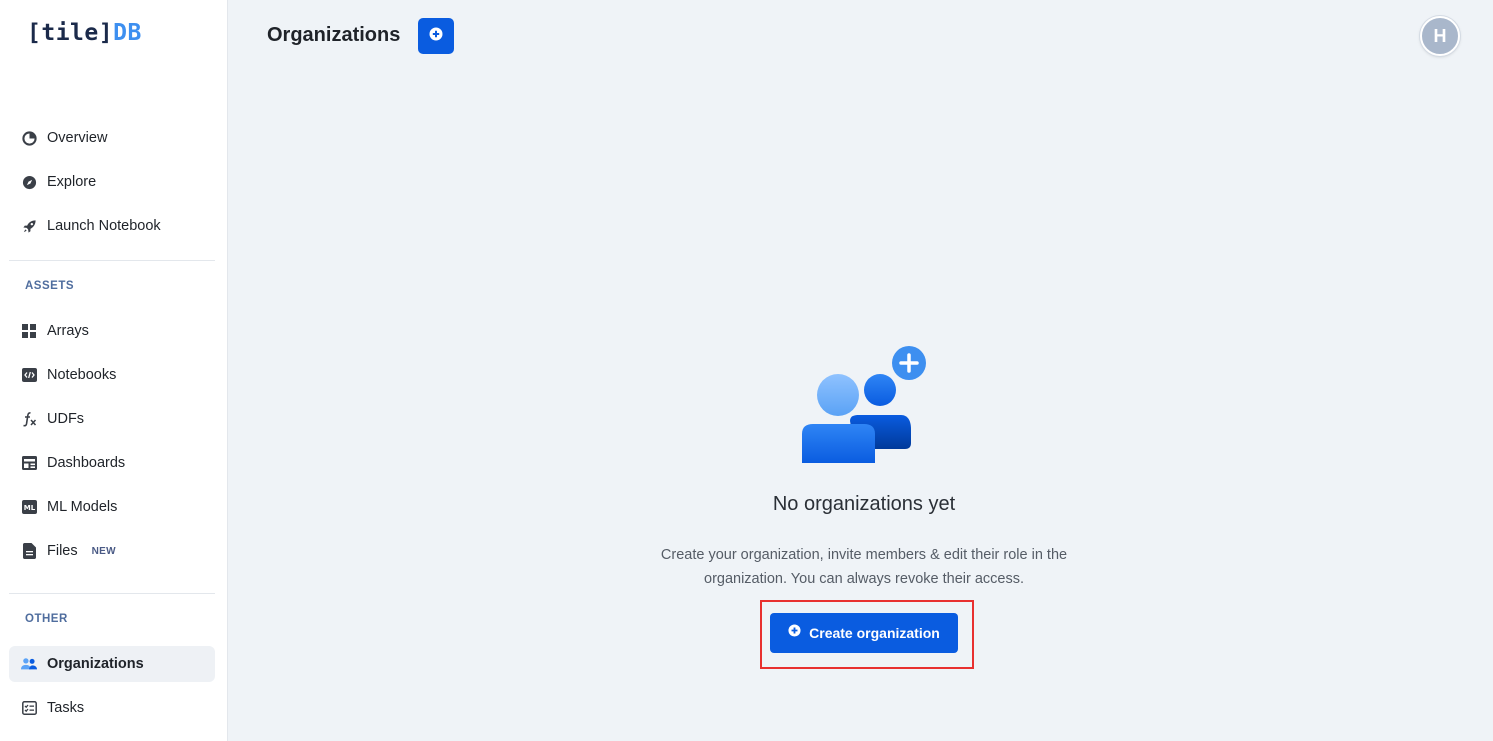 This screenshot has width=1493, height=741. Describe the element at coordinates (1440, 36) in the screenshot. I see `avatar: H` at that location.